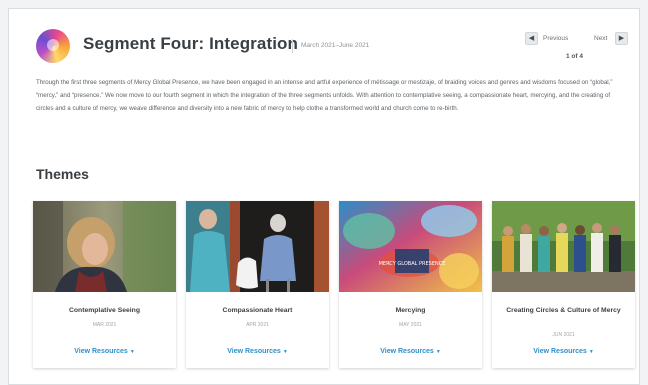 The height and width of the screenshot is (385, 648). What do you see at coordinates (53, 46) in the screenshot?
I see `mercy-global-presence-logo` at bounding box center [53, 46].